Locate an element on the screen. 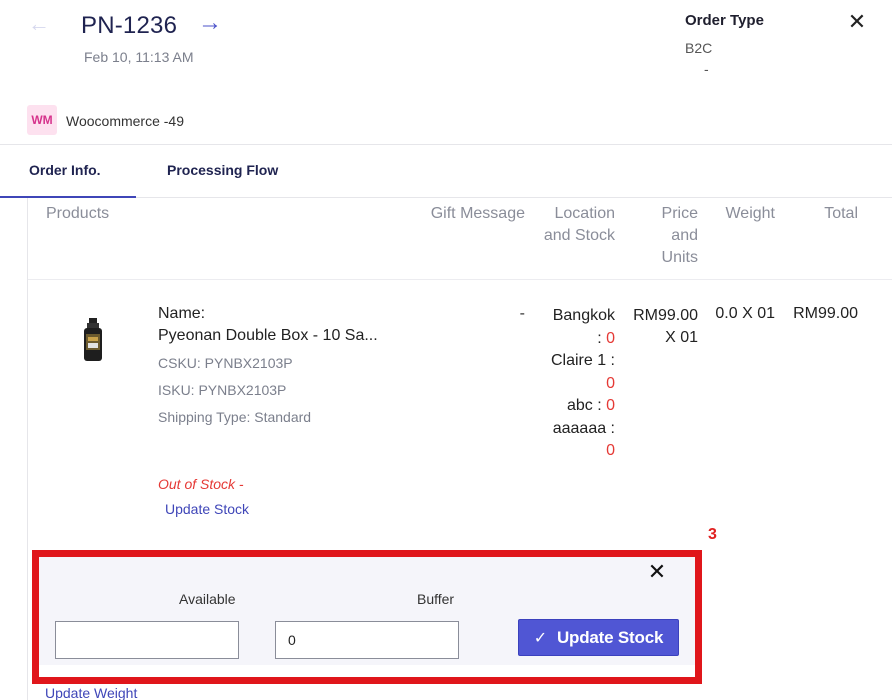 The width and height of the screenshot is (892, 700). update-stock-button-label: Update Stock is located at coordinates (610, 637).